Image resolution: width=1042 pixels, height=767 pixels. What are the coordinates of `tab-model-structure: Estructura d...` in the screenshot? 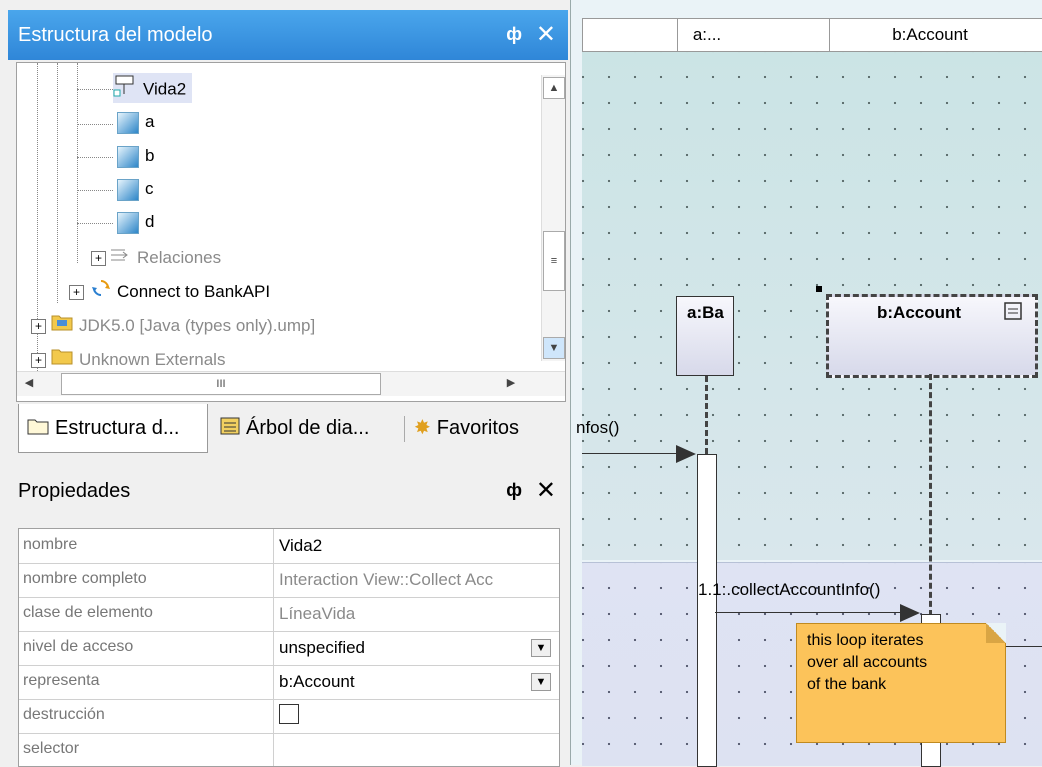 It's located at (113, 428).